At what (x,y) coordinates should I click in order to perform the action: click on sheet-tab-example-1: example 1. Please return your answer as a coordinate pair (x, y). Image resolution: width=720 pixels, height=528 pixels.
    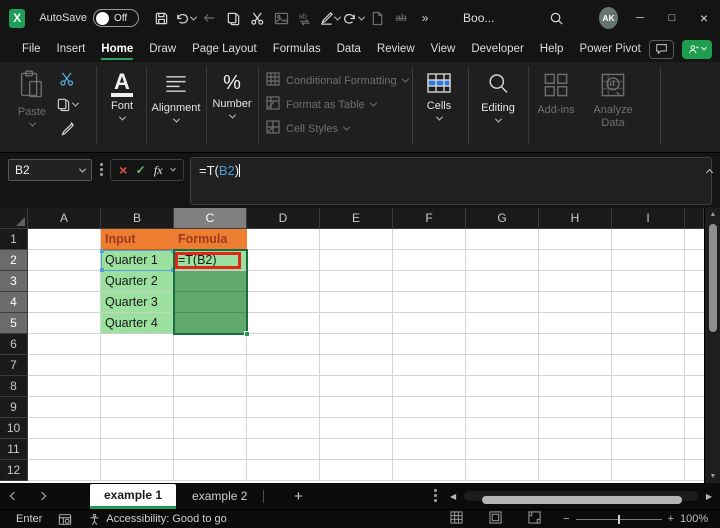
    Looking at the image, I should click on (133, 496).